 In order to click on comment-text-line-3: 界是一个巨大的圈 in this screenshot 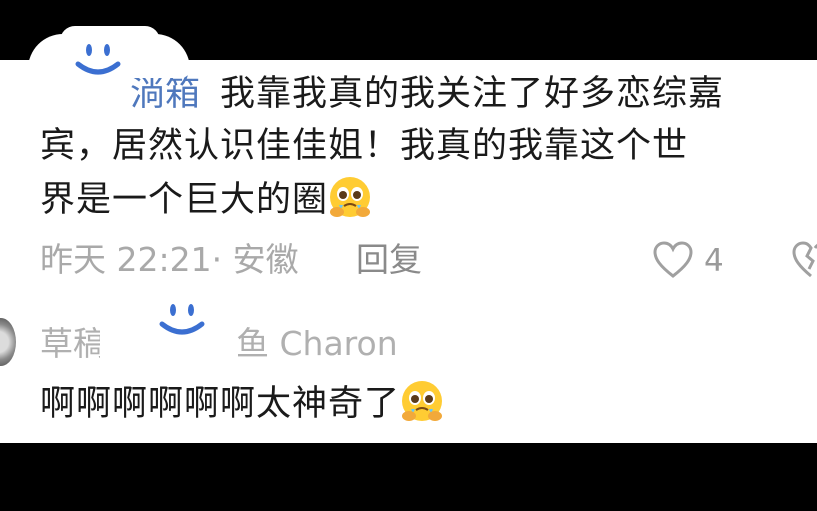, I will do `click(184, 200)`.